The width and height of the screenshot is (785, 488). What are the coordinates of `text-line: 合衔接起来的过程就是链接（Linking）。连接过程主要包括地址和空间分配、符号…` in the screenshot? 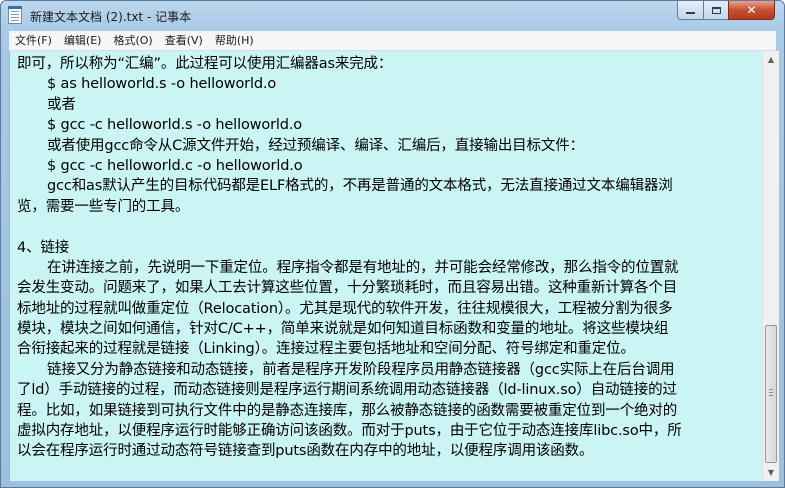 It's located at (326, 349).